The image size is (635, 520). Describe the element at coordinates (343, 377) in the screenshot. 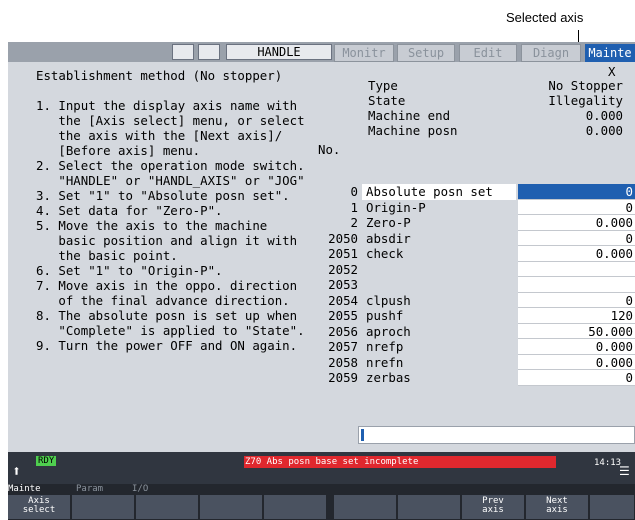

I see `param-number: 2059` at that location.